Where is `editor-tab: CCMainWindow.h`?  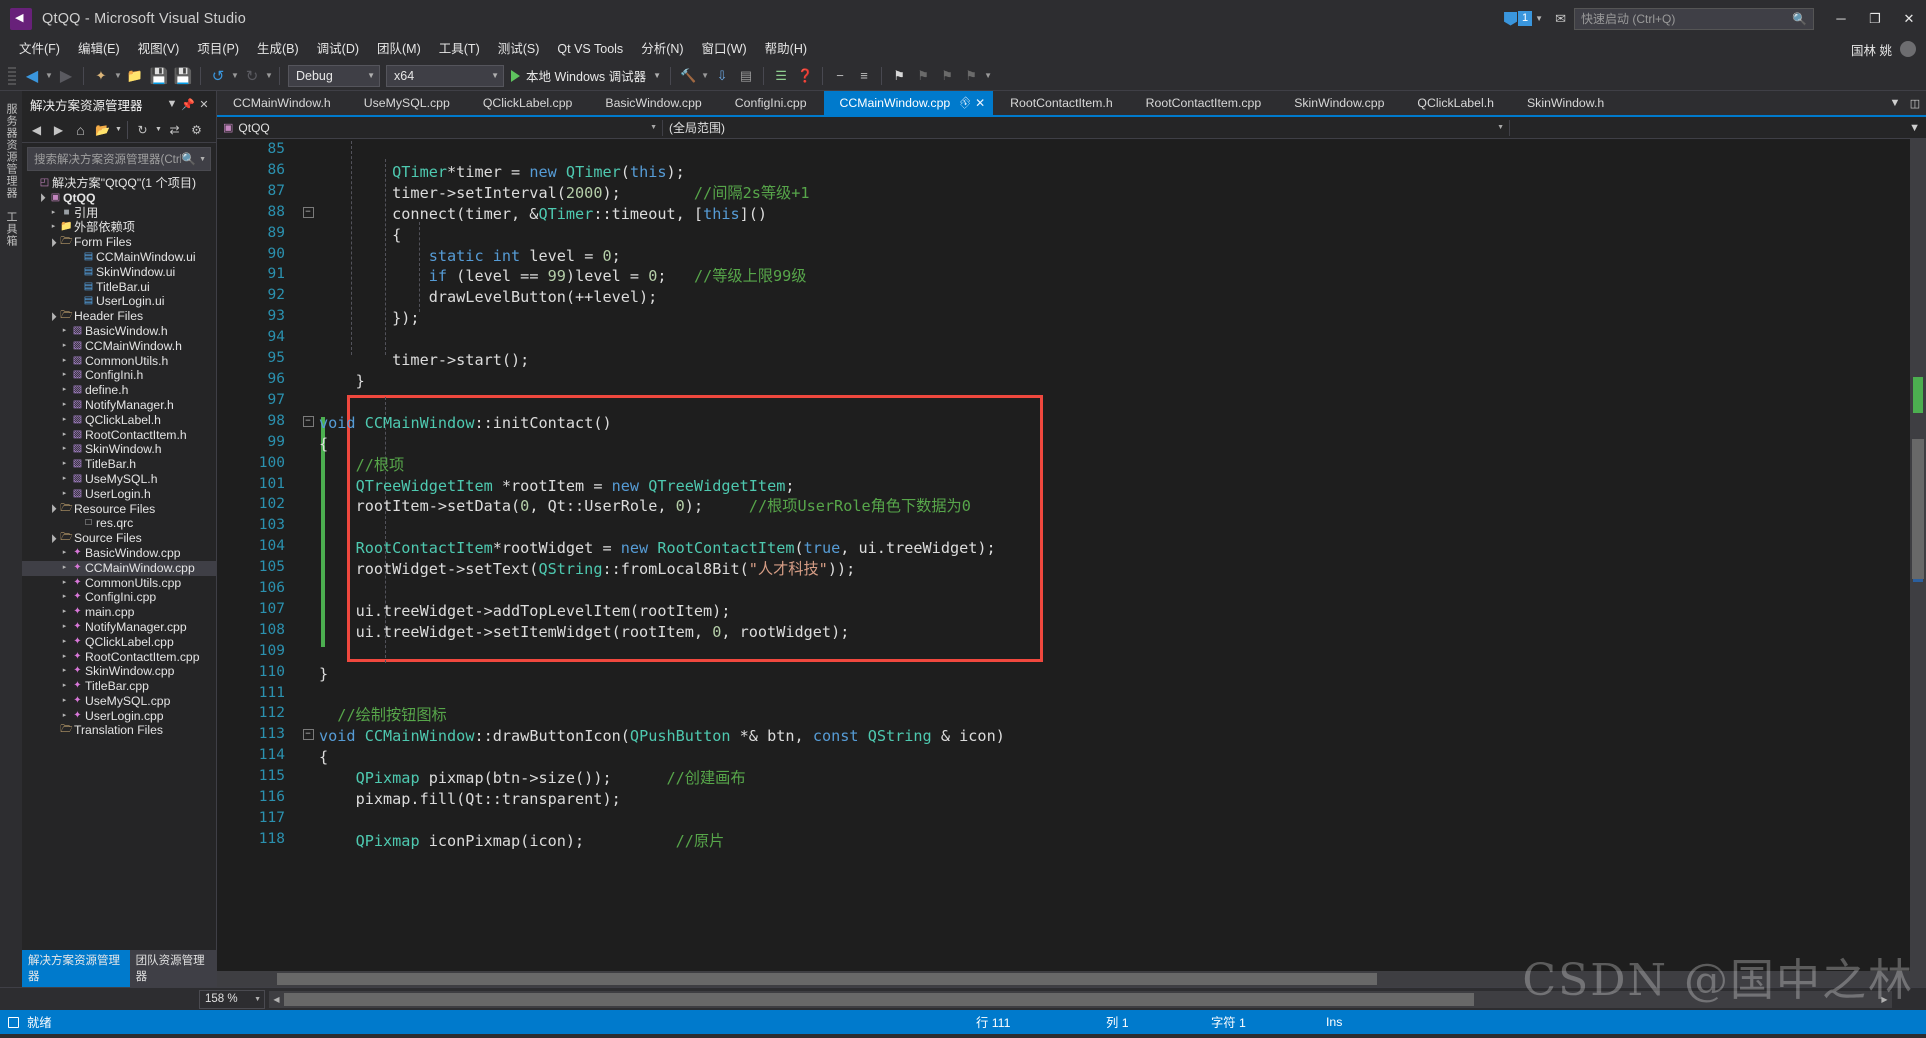 editor-tab: CCMainWindow.h is located at coordinates (282, 103).